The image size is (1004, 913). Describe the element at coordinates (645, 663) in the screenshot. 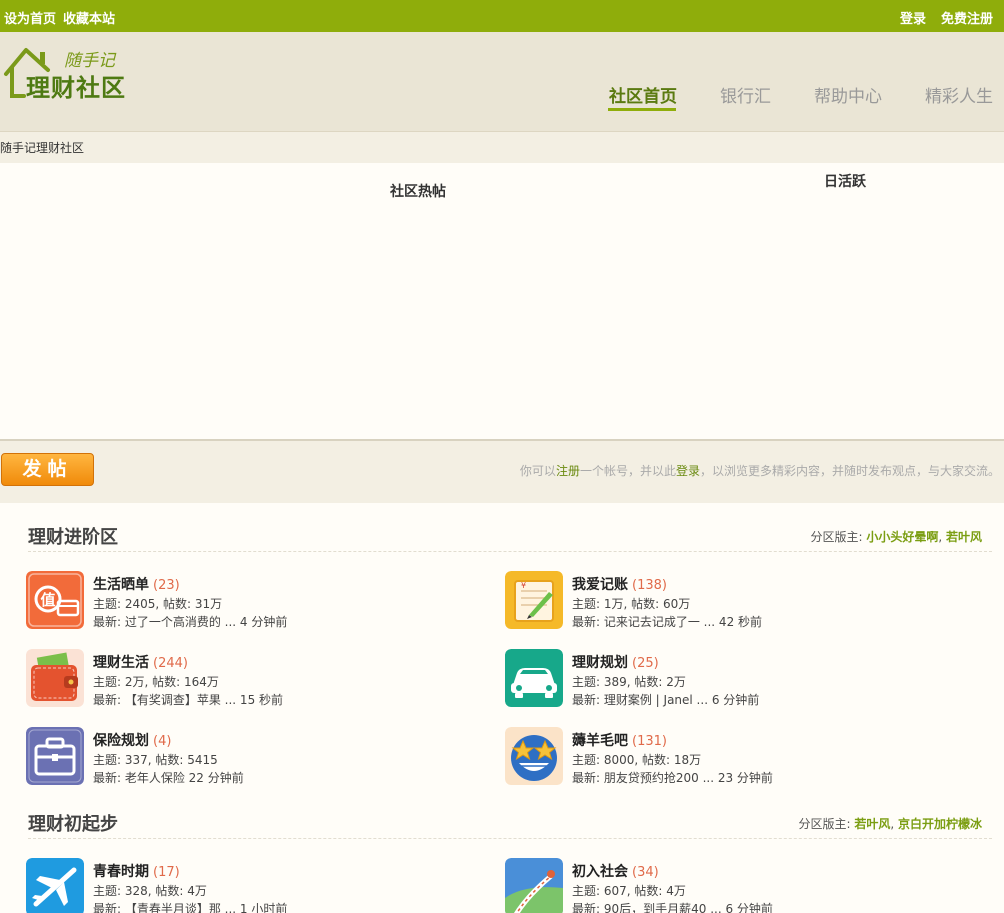

I see `forum-today-count: (25)` at that location.